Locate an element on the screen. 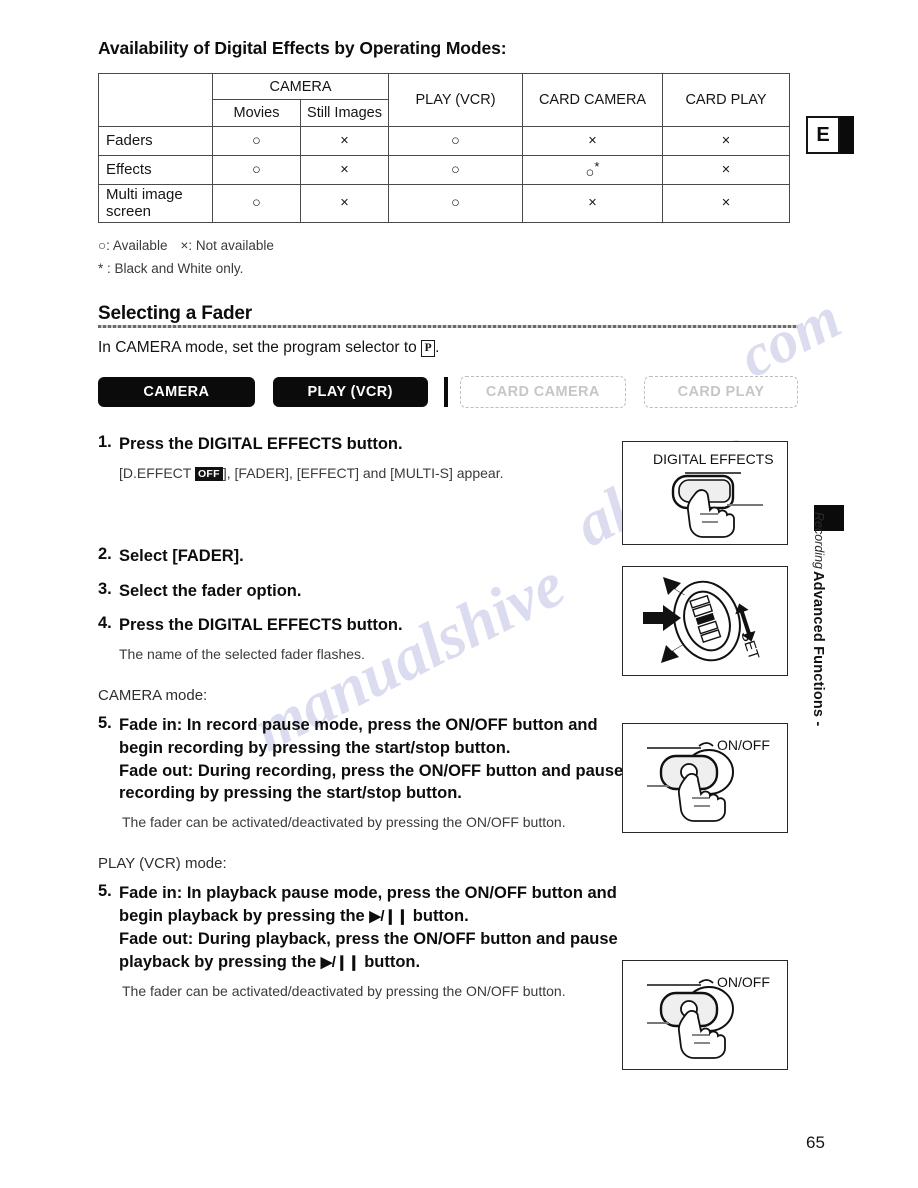 The height and width of the screenshot is (1188, 918). step-5-play-fade-out-b: button. is located at coordinates (392, 962).